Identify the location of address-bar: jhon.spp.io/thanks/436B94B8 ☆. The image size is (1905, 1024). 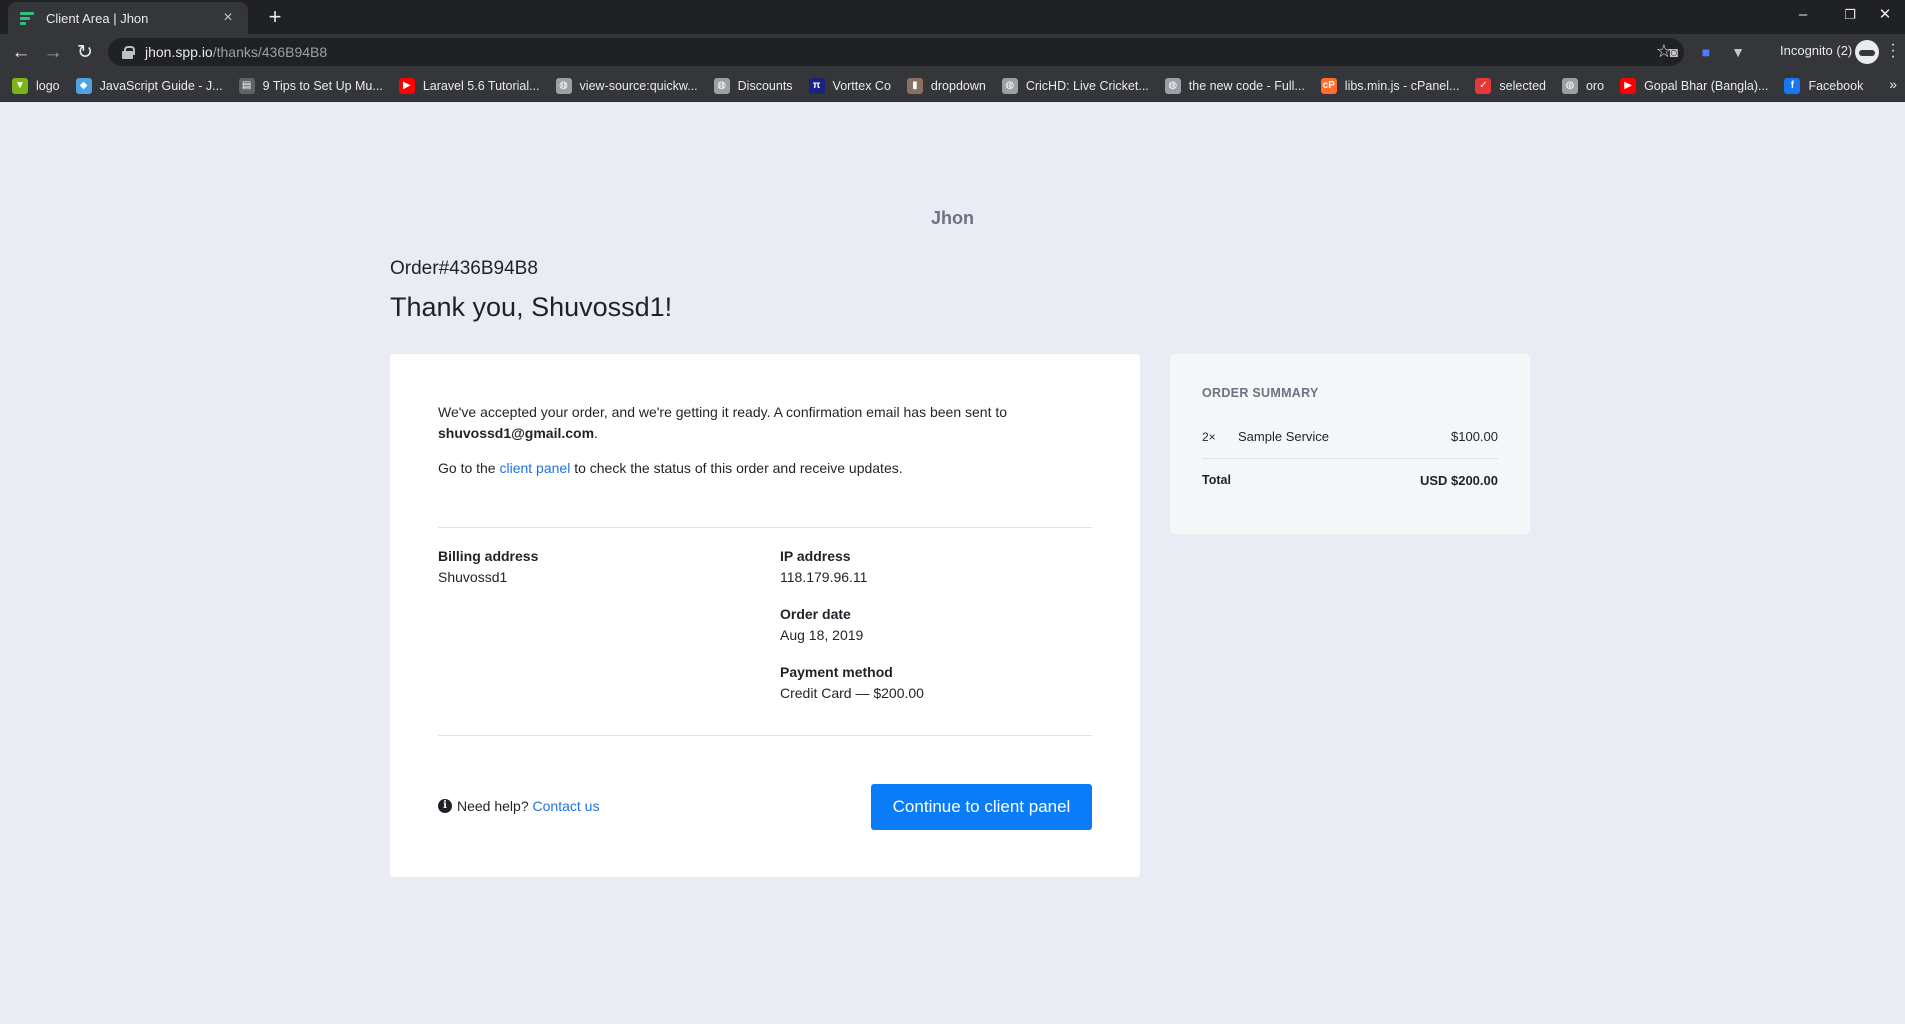
(896, 52).